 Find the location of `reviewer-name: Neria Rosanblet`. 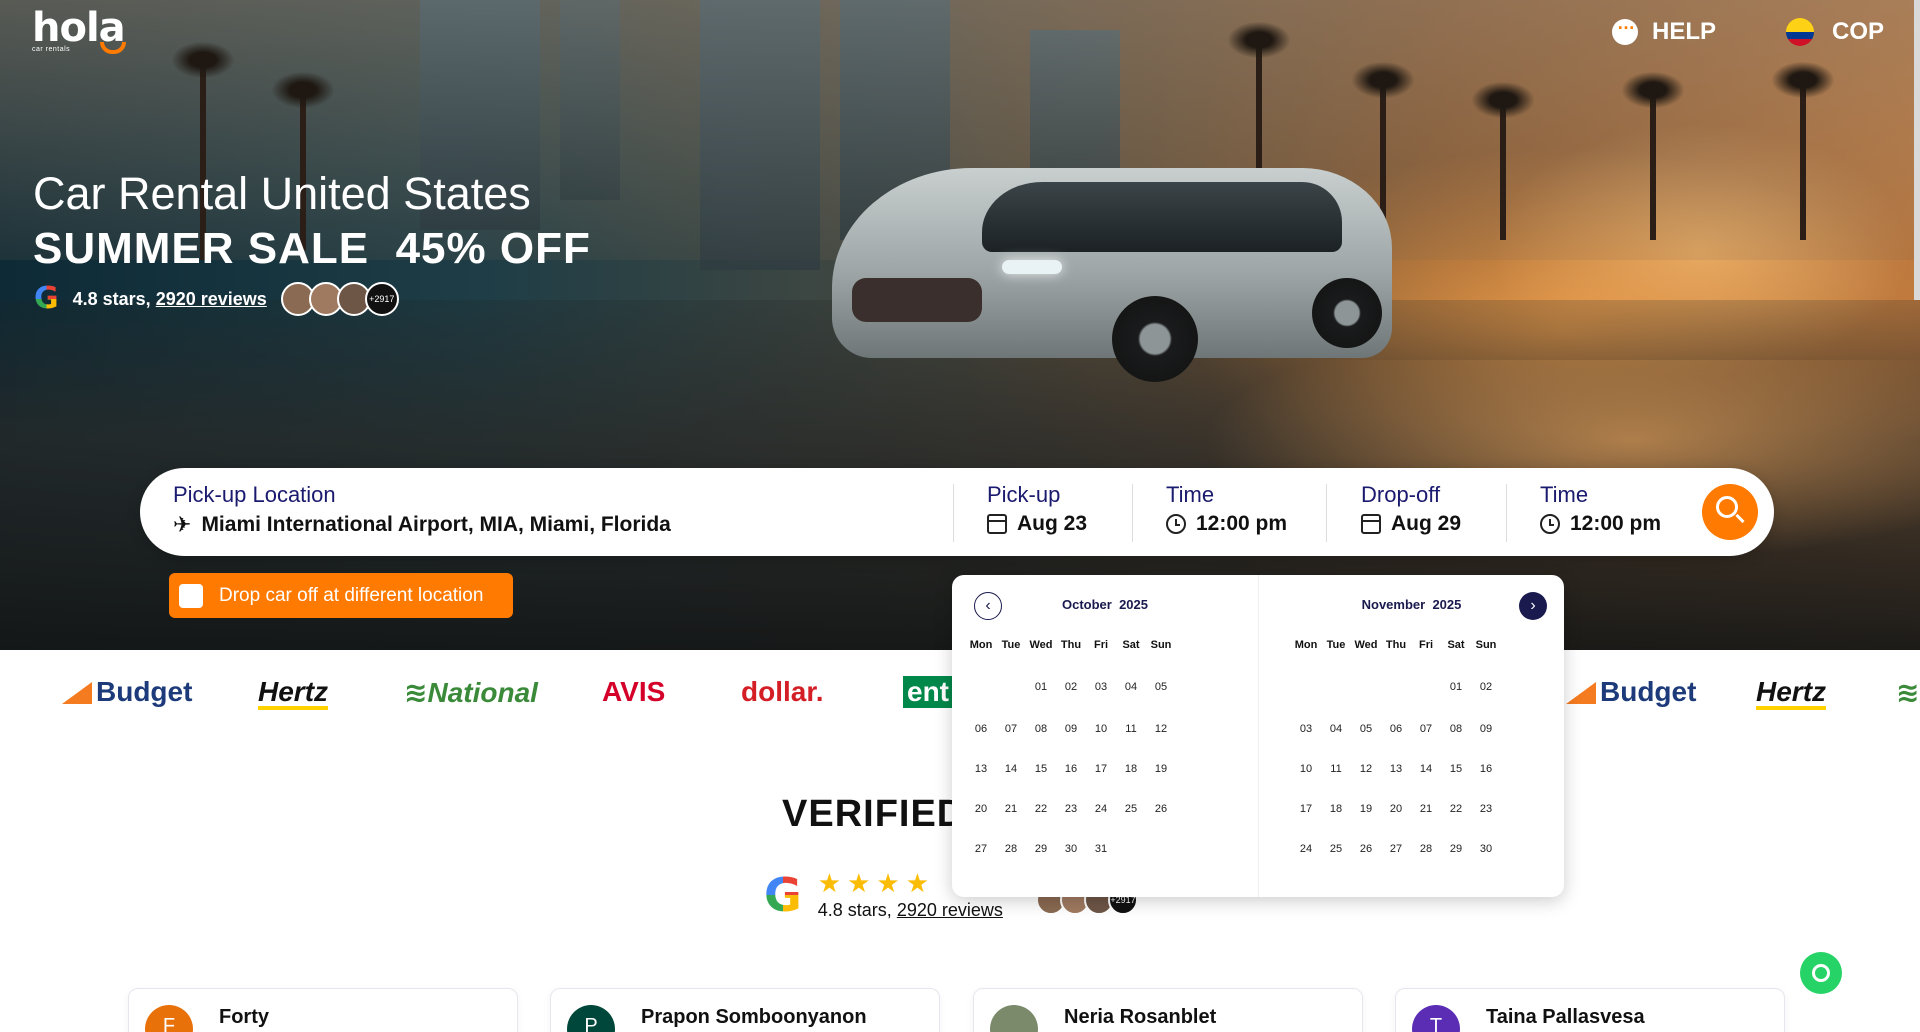

reviewer-name: Neria Rosanblet is located at coordinates (1140, 1017).